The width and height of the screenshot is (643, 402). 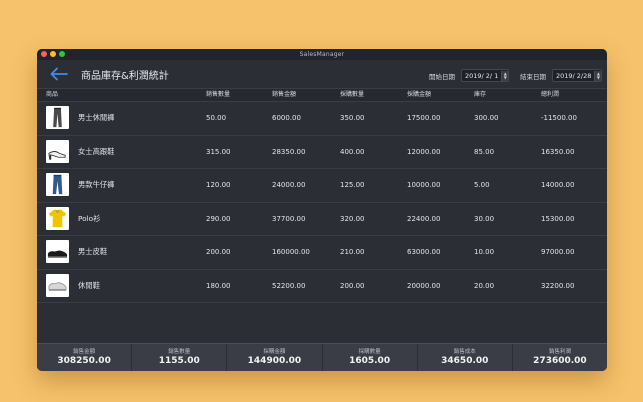 What do you see at coordinates (289, 151) in the screenshot?
I see `sales-amount-cell: 28350.00` at bounding box center [289, 151].